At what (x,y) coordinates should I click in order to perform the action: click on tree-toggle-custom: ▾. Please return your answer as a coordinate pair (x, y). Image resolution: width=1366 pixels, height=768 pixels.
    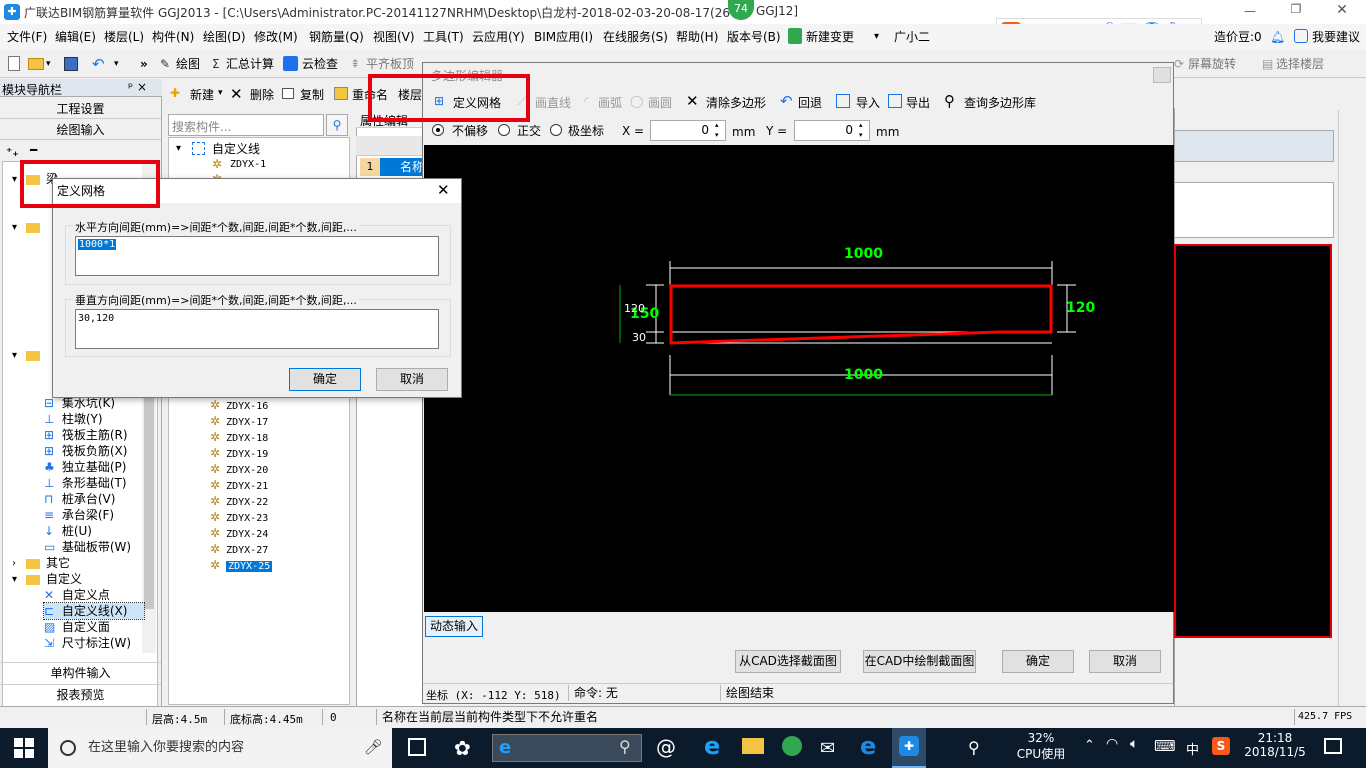
    Looking at the image, I should click on (14, 580).